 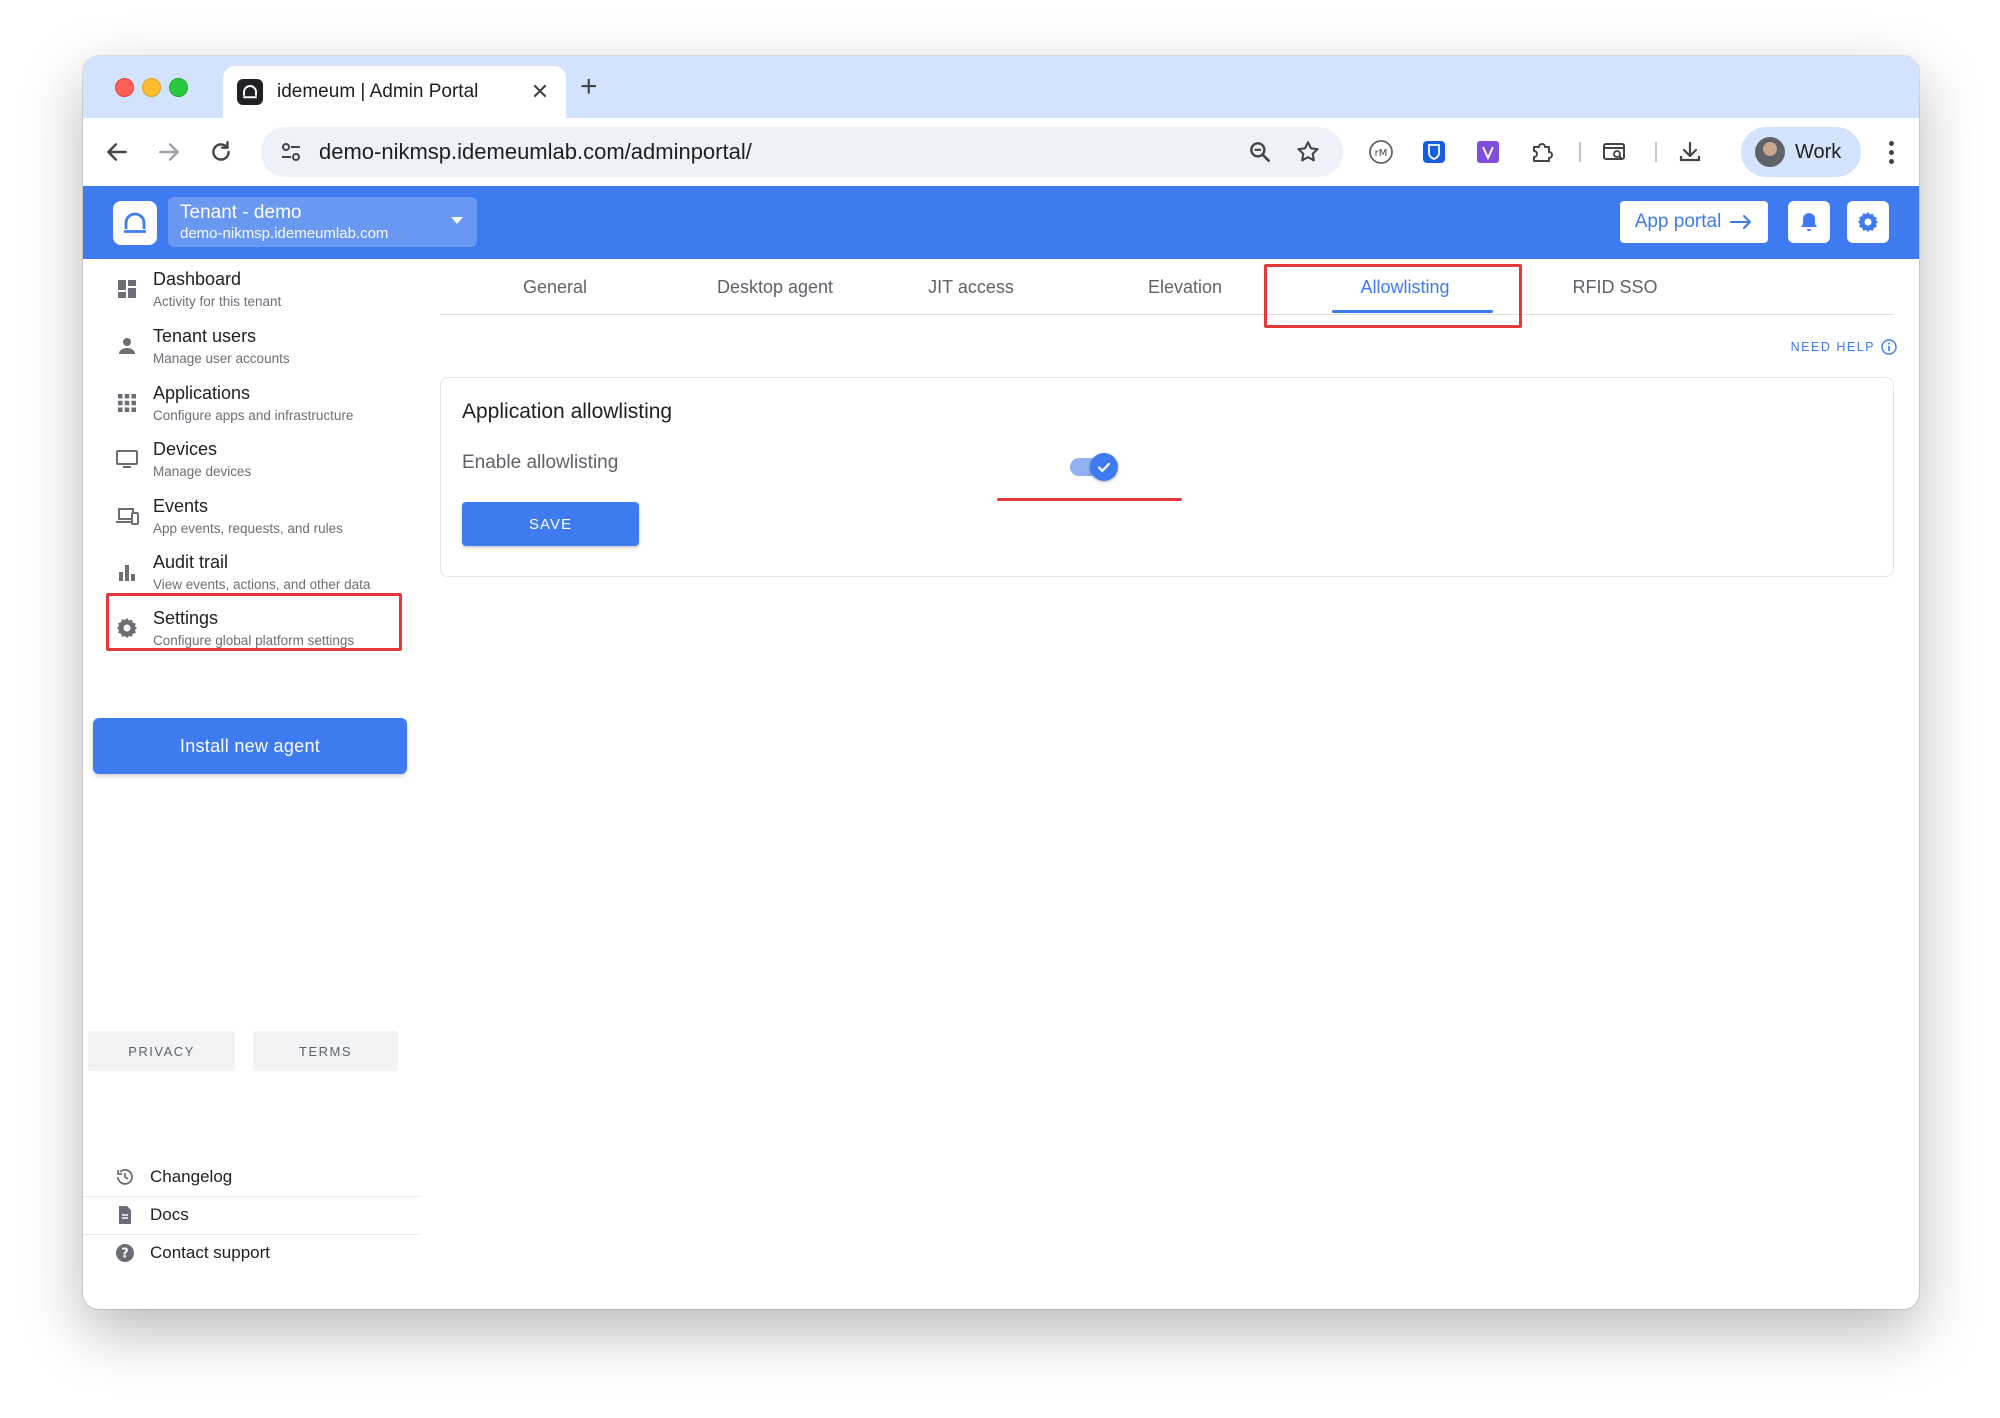 I want to click on install-new-agent-button: Install new agent, so click(x=250, y=746).